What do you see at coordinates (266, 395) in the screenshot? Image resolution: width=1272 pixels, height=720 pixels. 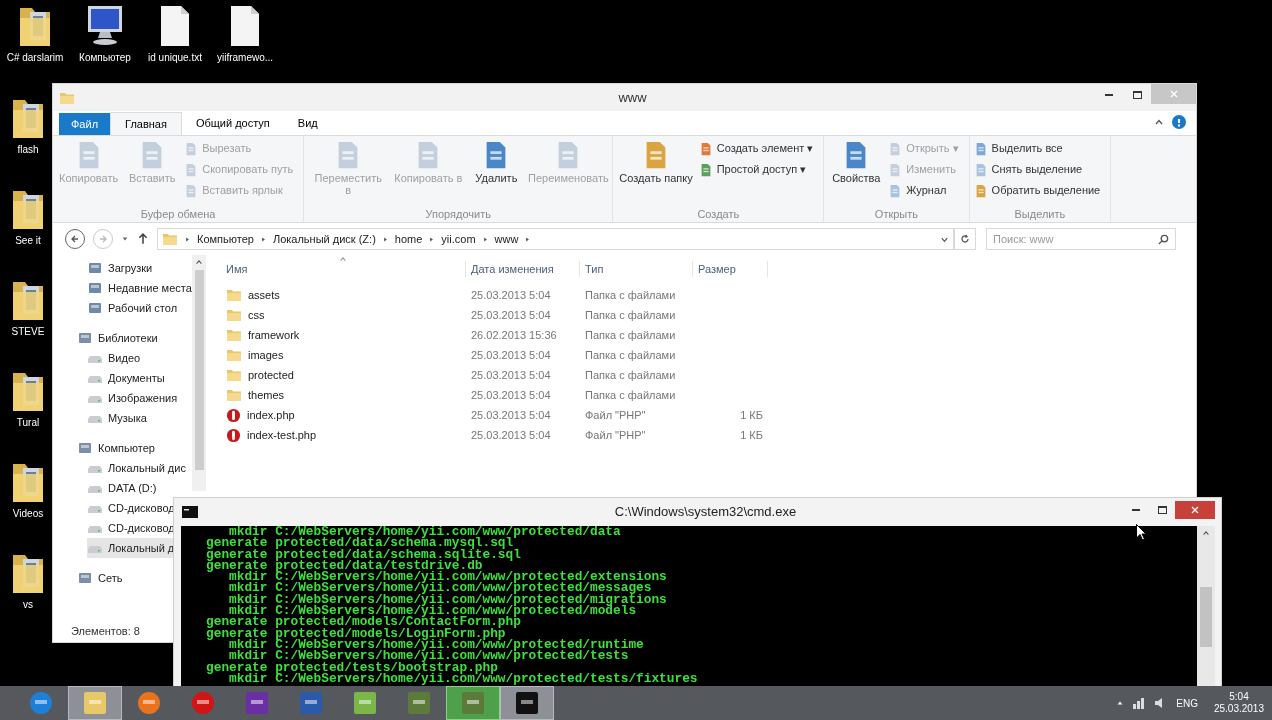 I see `file-name: themes` at bounding box center [266, 395].